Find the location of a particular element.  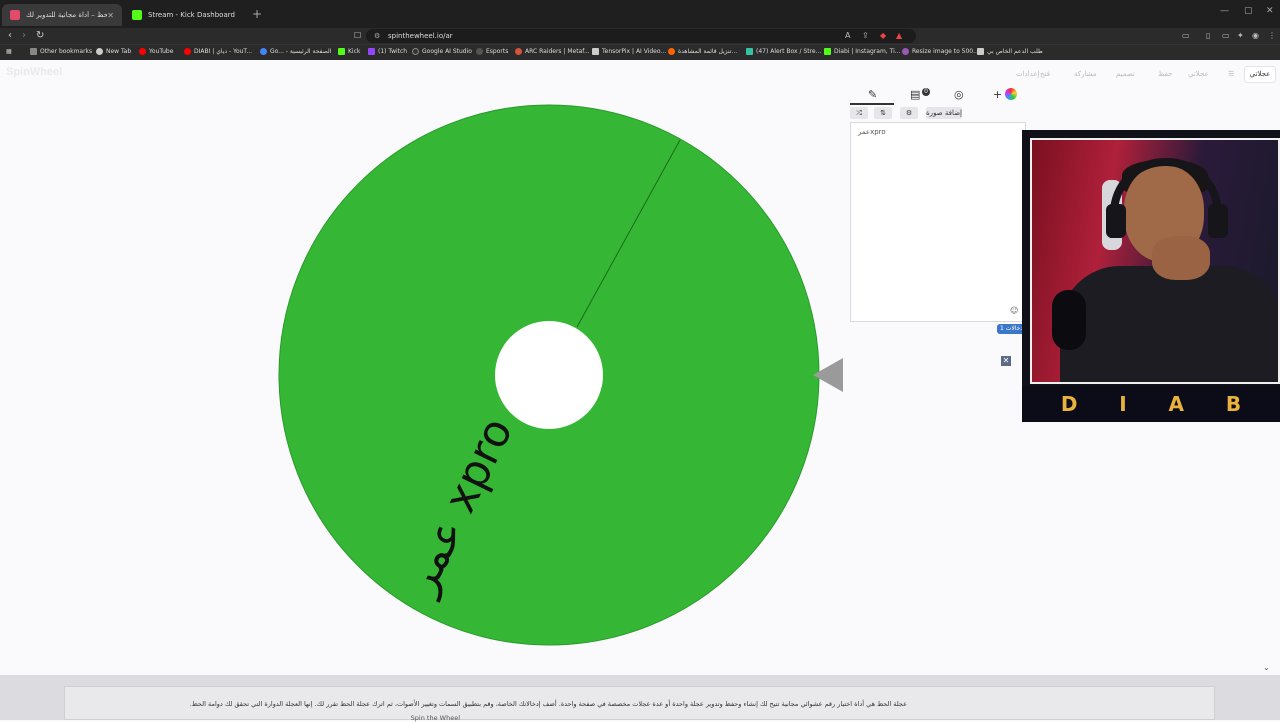

diab-banner: D I A B is located at coordinates (1151, 404).